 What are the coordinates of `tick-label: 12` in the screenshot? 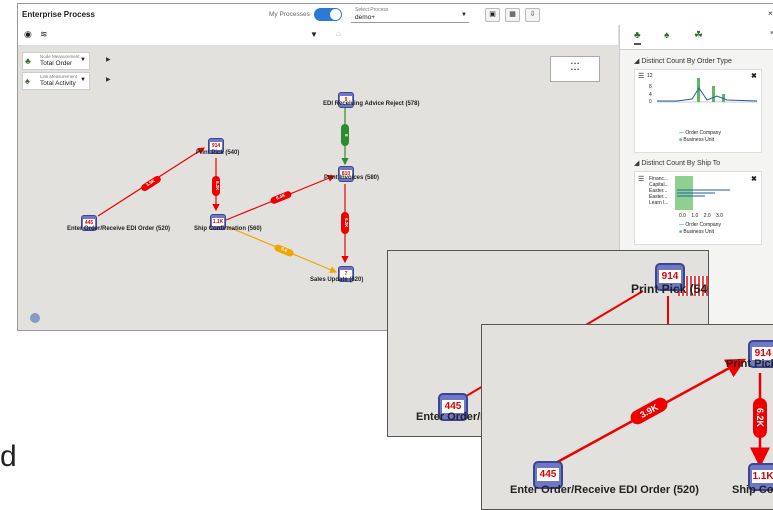 It's located at (650, 76).